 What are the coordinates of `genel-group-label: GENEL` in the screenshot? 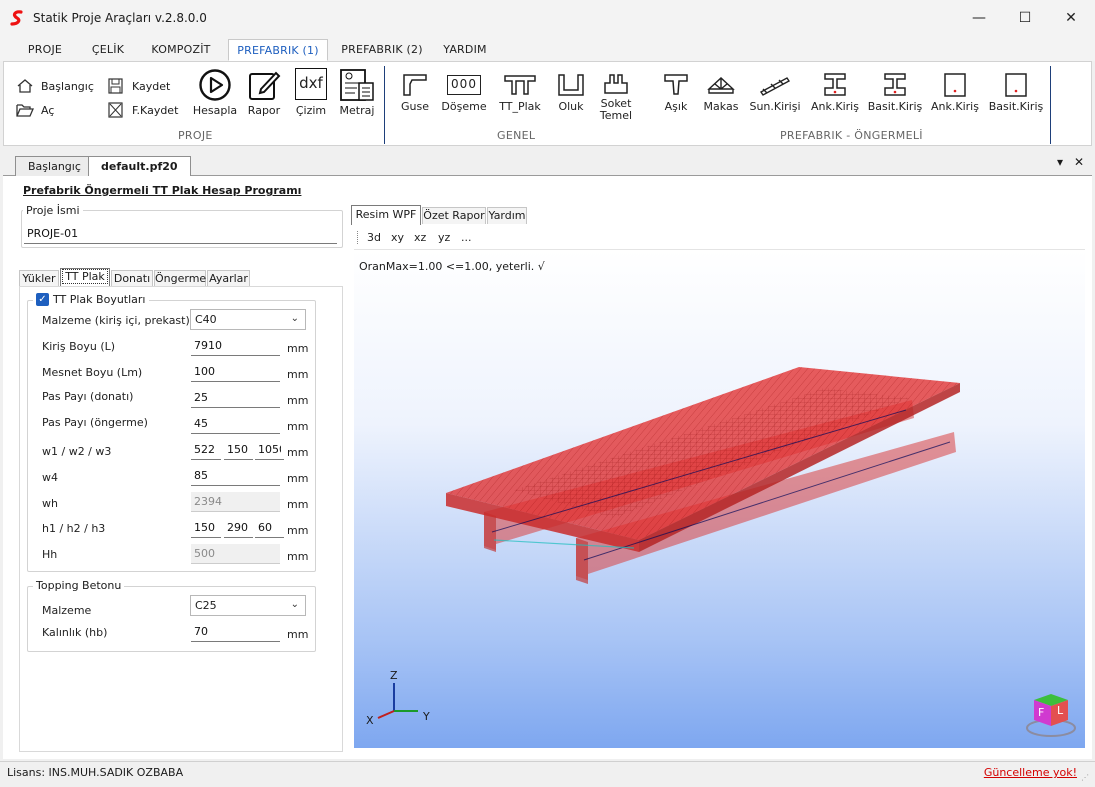 It's located at (516, 135).